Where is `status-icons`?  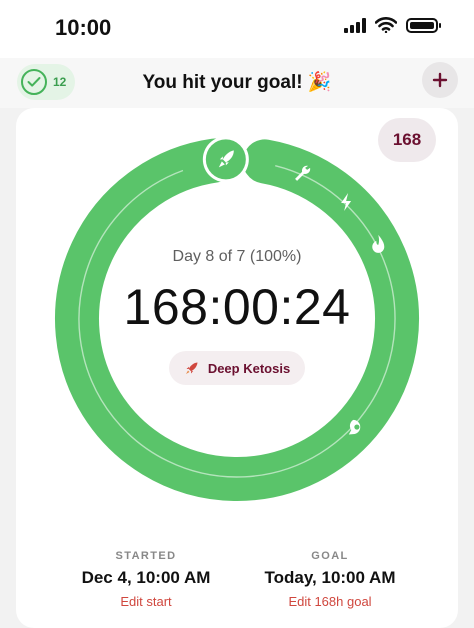
status-icons is located at coordinates (392, 25).